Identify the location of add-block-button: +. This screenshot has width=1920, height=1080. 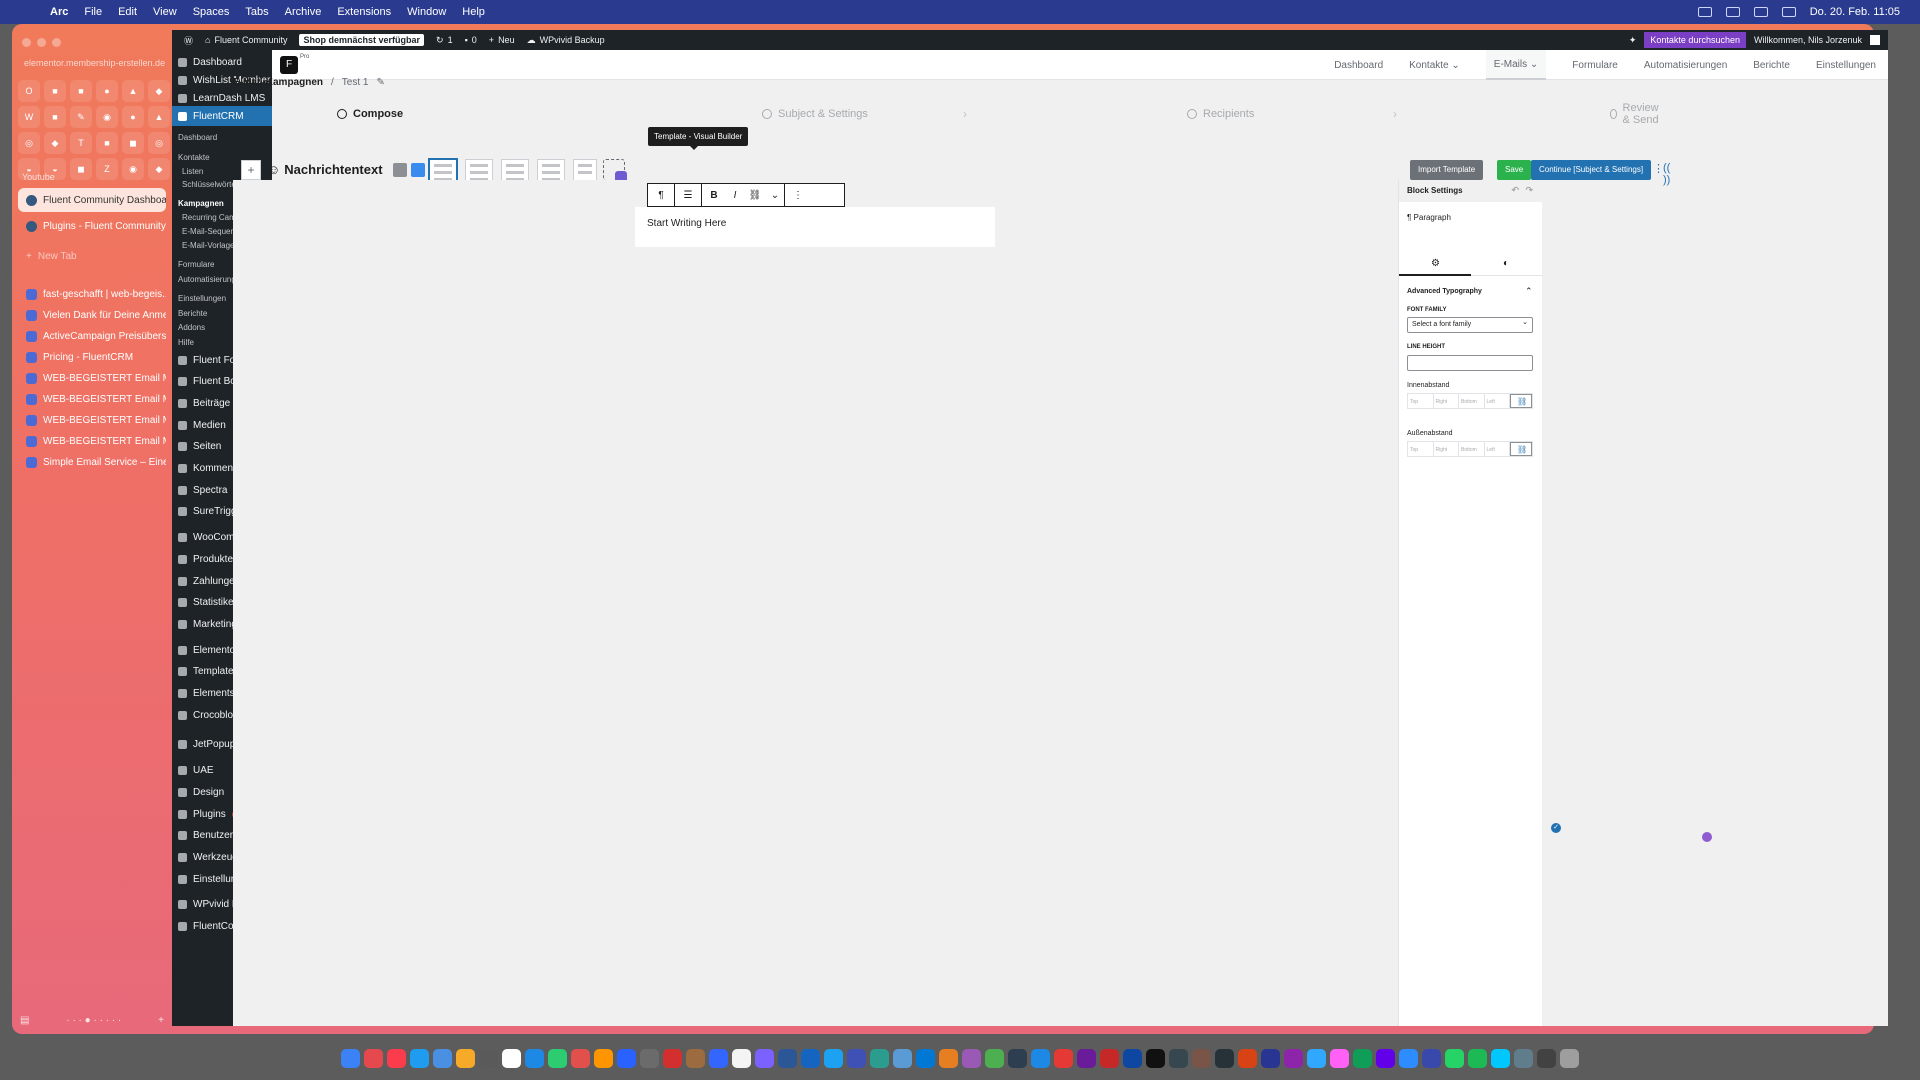
(251, 170).